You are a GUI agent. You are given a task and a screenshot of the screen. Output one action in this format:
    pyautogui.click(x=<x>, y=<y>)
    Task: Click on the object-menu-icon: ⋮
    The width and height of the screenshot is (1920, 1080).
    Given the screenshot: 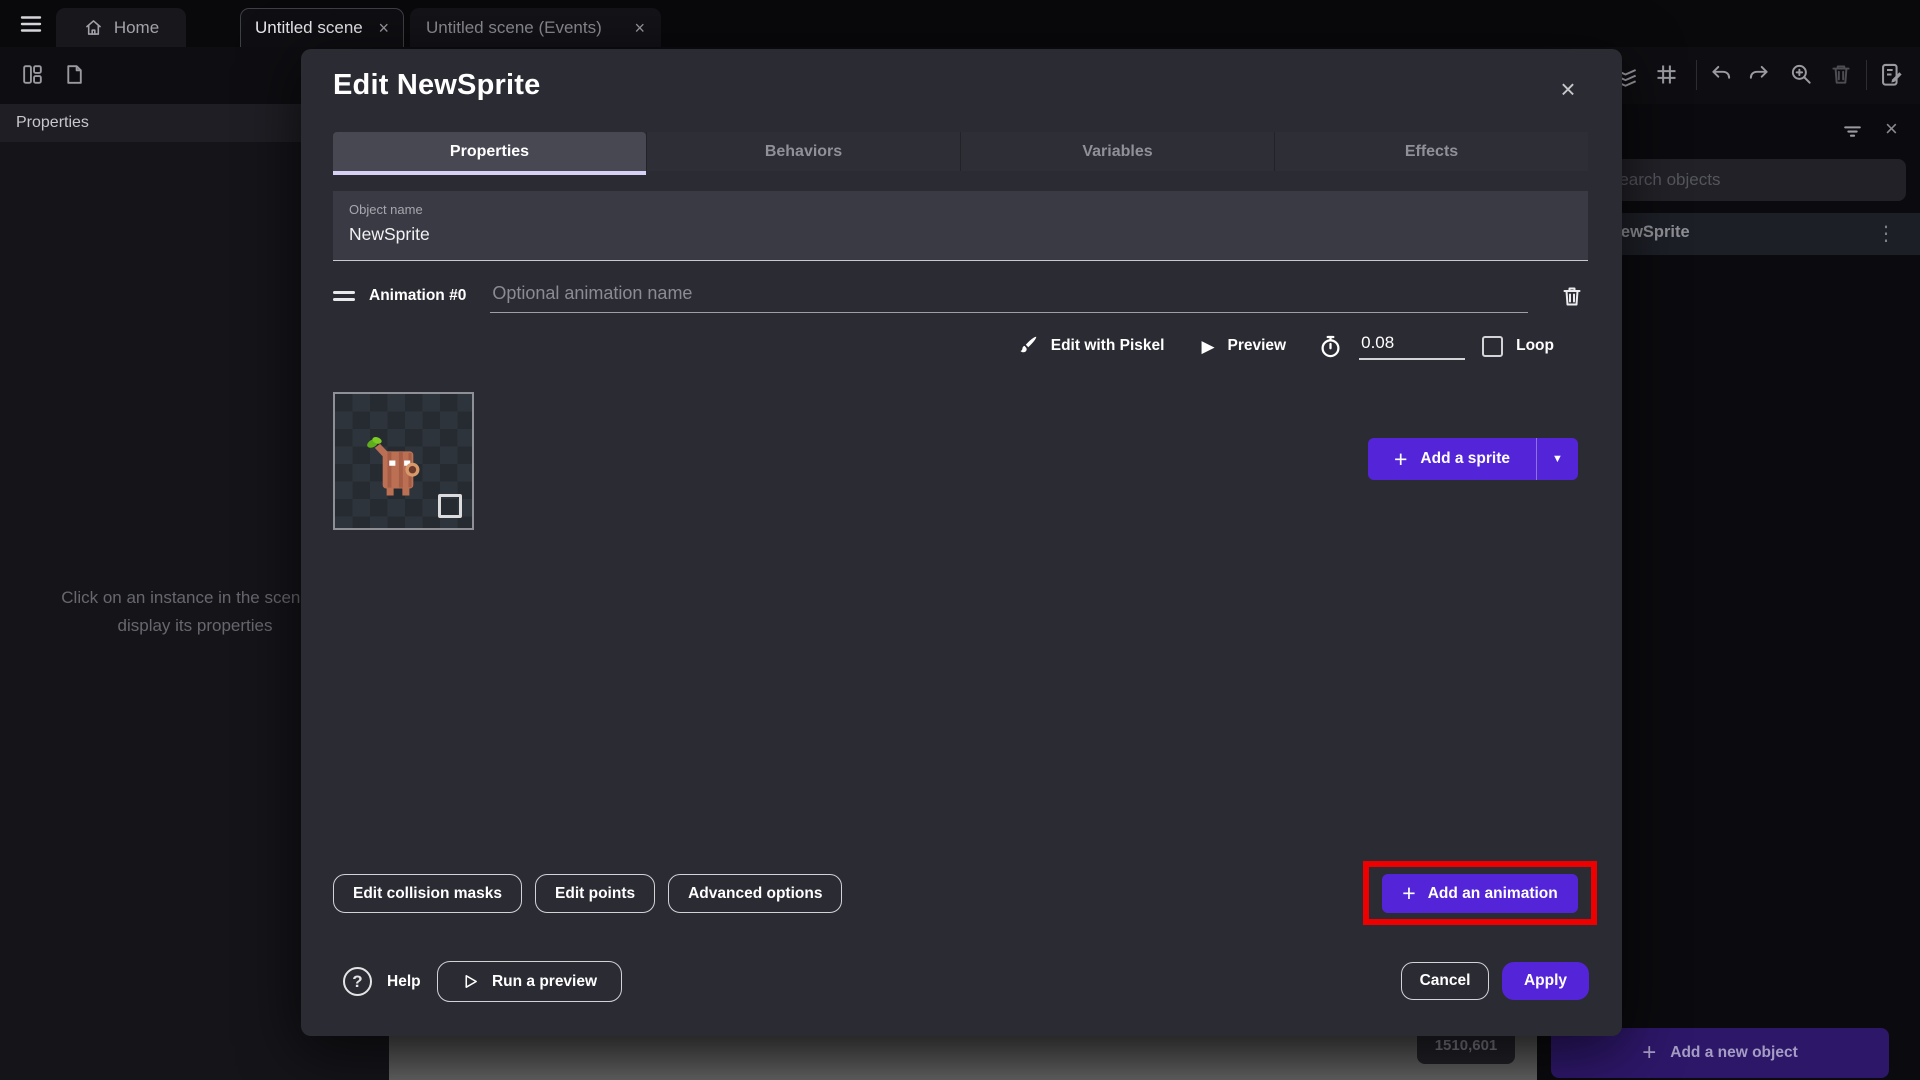 What is the action you would take?
    pyautogui.click(x=1886, y=233)
    